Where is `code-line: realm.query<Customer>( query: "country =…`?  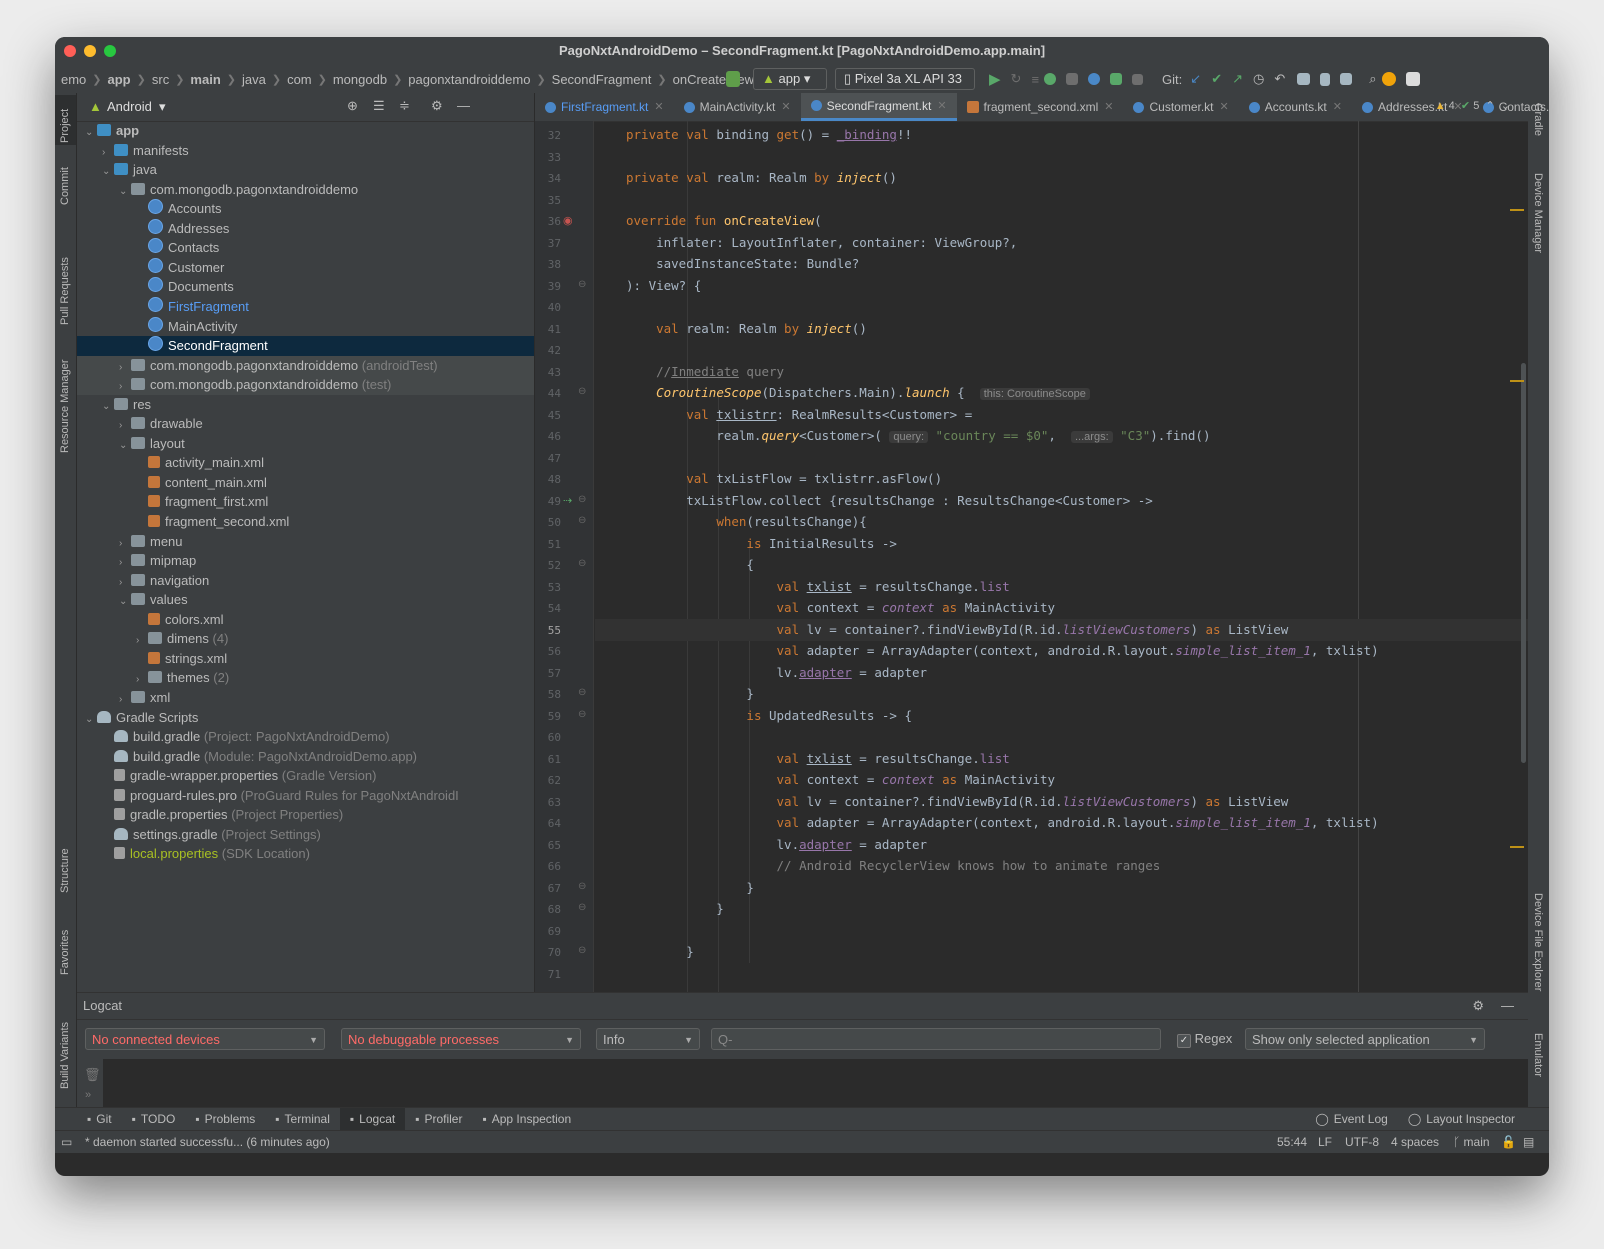
code-line: realm.query<Customer>( query: "country =… is located at coordinates (1061, 436).